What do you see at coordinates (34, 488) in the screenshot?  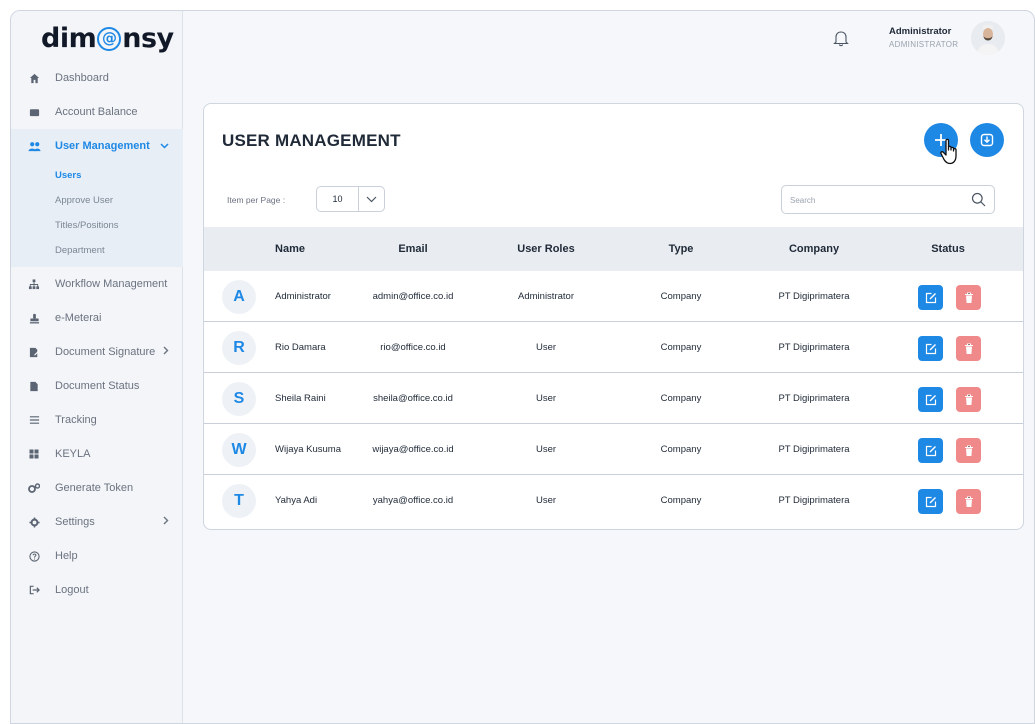 I see `gears-icon` at bounding box center [34, 488].